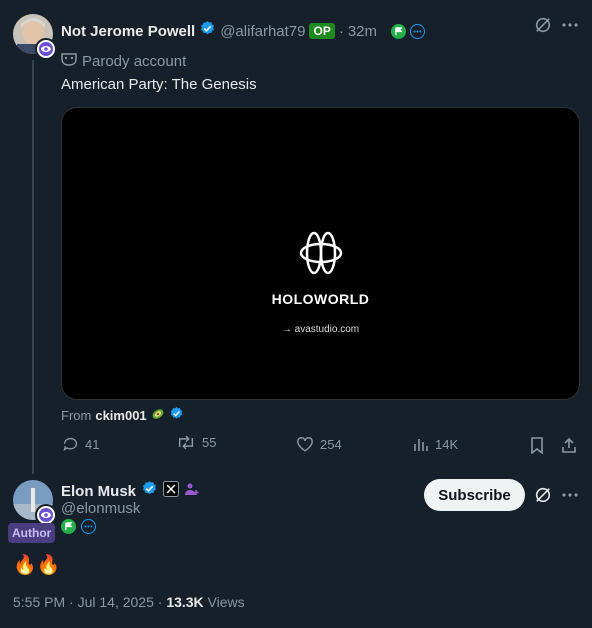  What do you see at coordinates (89, 602) in the screenshot?
I see `timestamp: 5:55 PM · Jul 14, 2025 ·` at bounding box center [89, 602].